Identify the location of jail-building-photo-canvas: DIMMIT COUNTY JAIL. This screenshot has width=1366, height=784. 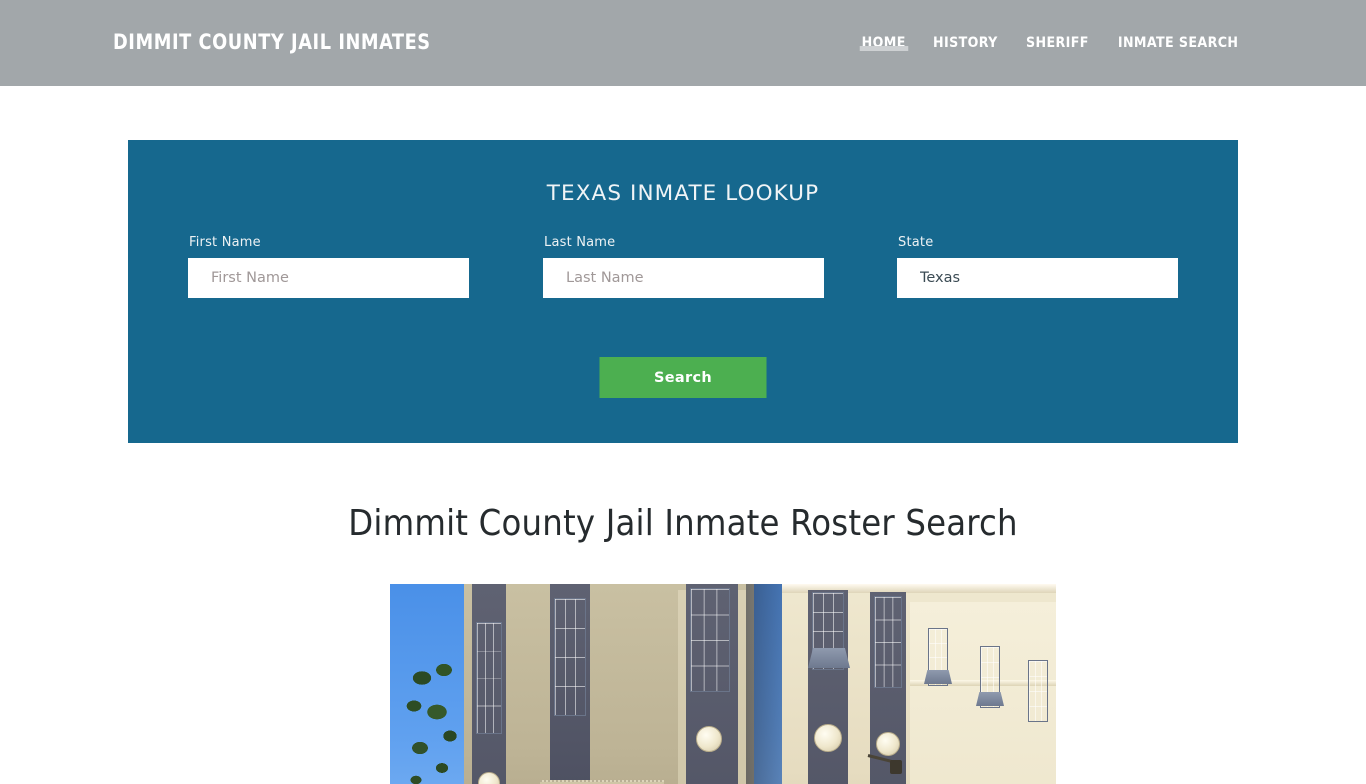
(723, 684).